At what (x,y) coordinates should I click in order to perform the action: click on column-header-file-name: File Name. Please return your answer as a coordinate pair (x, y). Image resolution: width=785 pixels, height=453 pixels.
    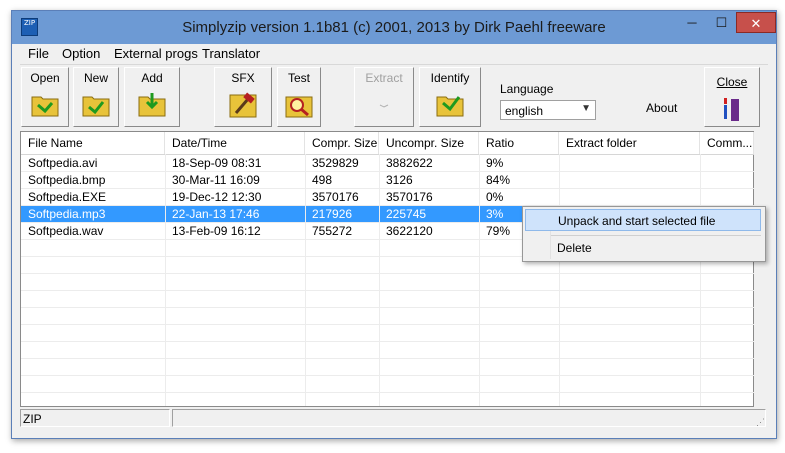
    Looking at the image, I should click on (93, 143).